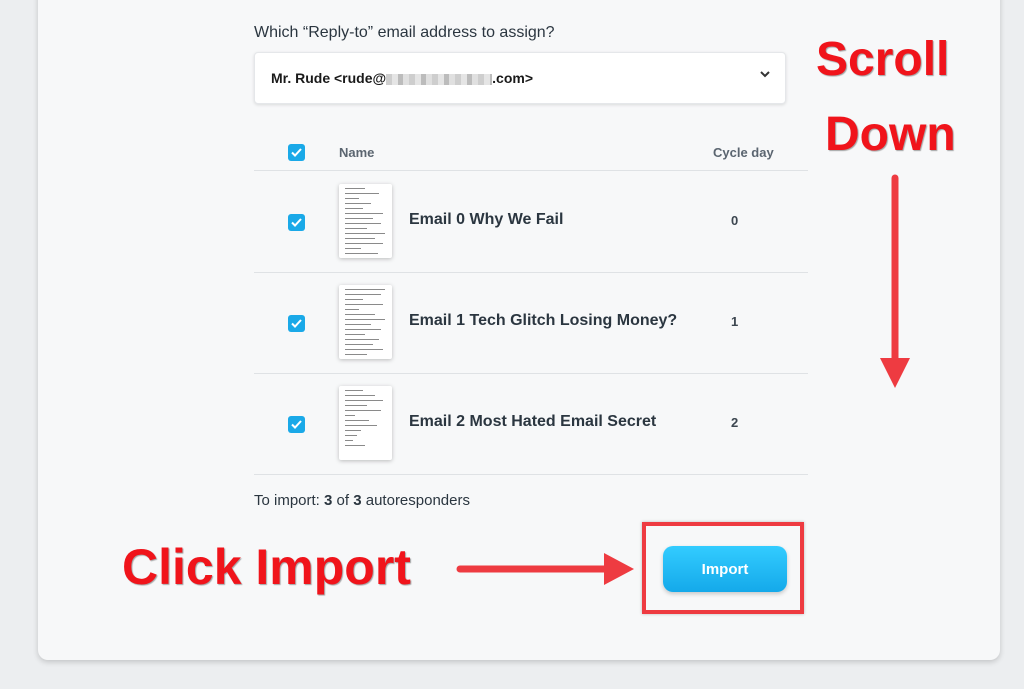  What do you see at coordinates (895, 281) in the screenshot?
I see `arrow-down-icon` at bounding box center [895, 281].